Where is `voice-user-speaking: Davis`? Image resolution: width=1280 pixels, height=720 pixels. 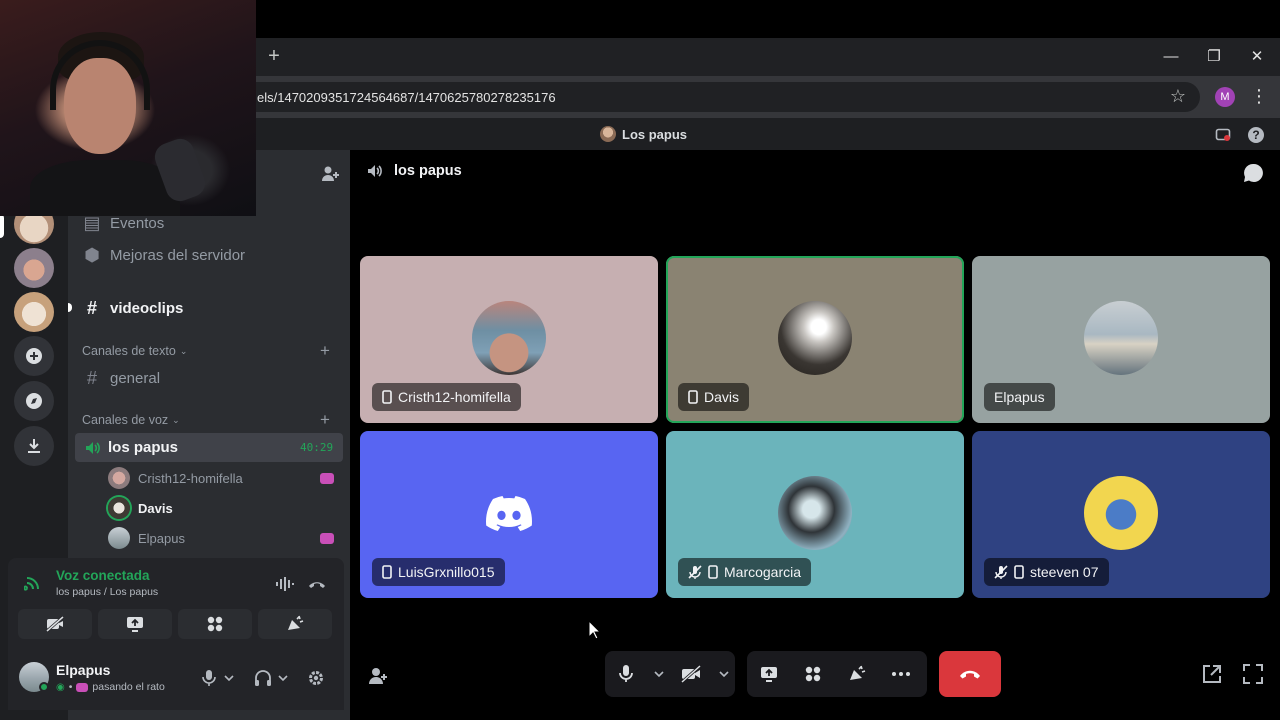
voice-user-speaking: Davis is located at coordinates (140, 508).